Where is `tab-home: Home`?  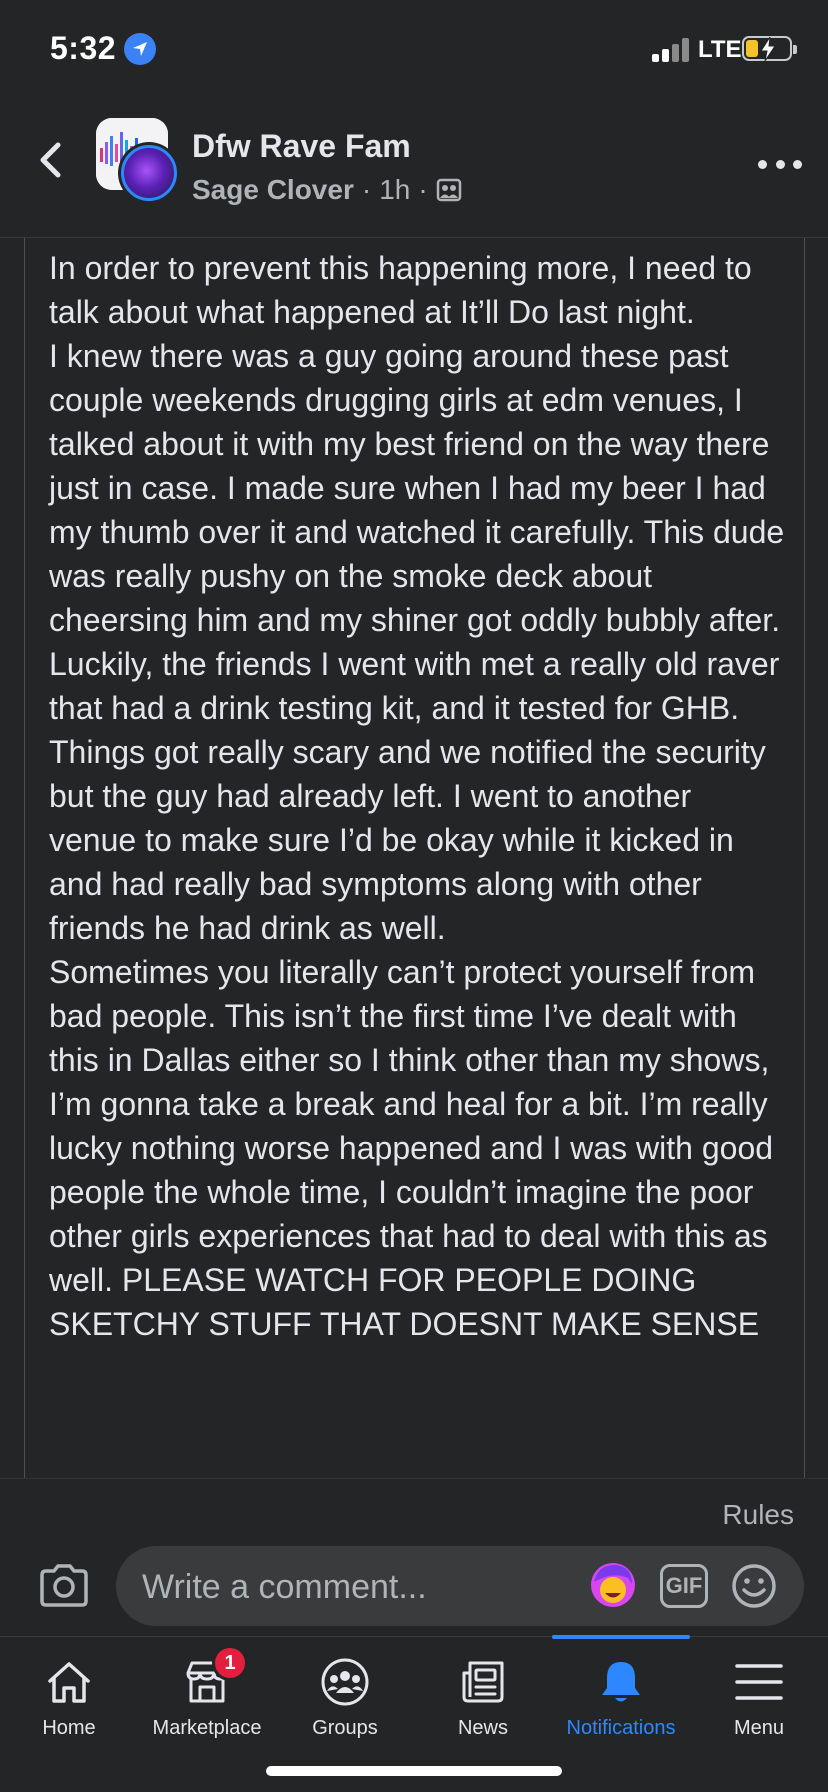
tab-home: Home is located at coordinates (69, 1697).